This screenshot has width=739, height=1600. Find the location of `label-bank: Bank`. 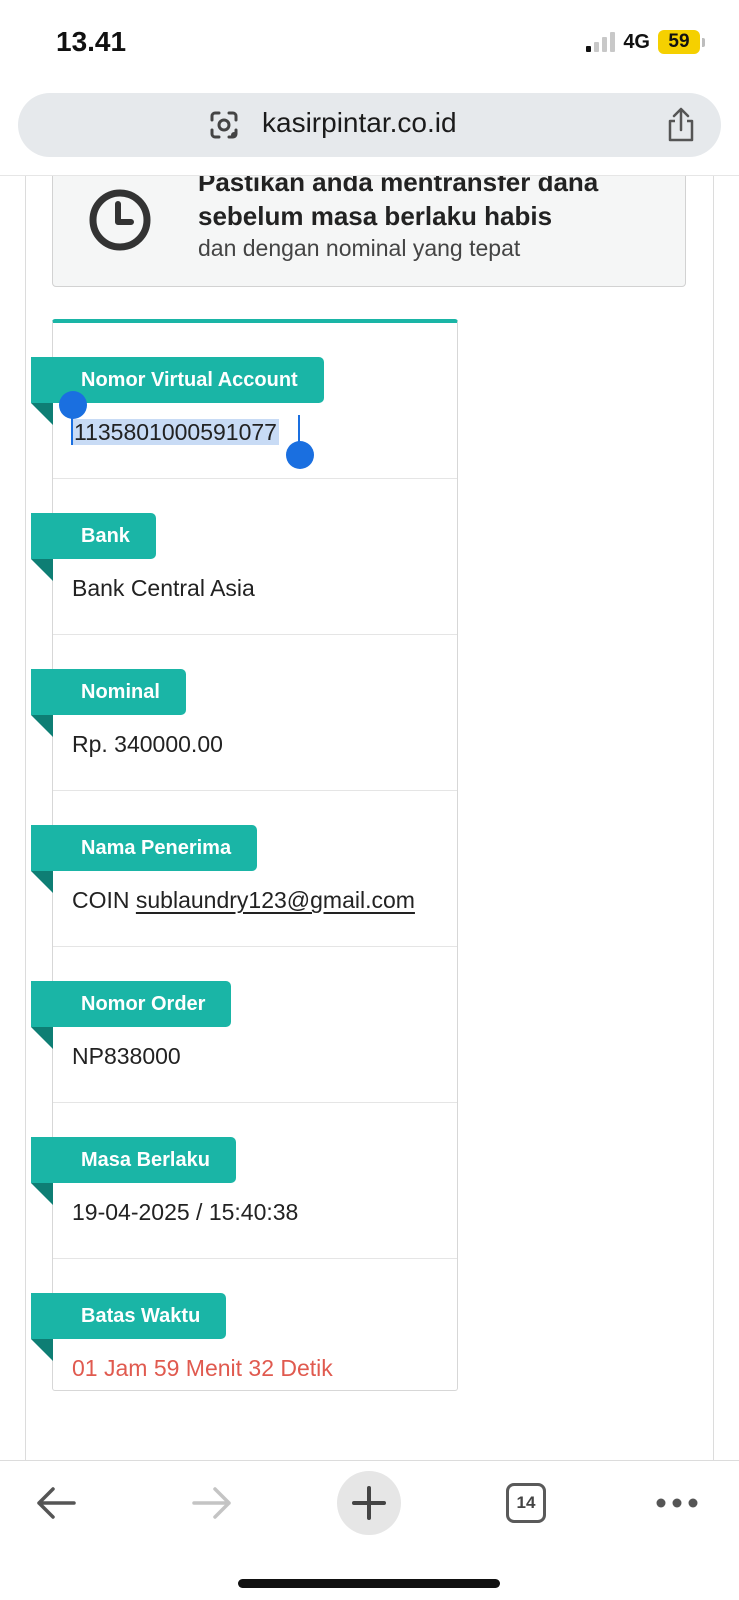

label-bank: Bank is located at coordinates (93, 536).